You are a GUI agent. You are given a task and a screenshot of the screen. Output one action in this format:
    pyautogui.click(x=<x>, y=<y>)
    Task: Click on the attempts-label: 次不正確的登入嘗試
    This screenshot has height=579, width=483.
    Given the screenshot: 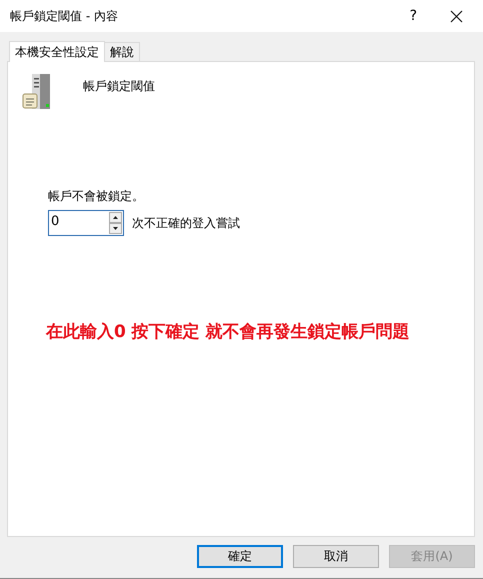 What is the action you would take?
    pyautogui.click(x=186, y=223)
    